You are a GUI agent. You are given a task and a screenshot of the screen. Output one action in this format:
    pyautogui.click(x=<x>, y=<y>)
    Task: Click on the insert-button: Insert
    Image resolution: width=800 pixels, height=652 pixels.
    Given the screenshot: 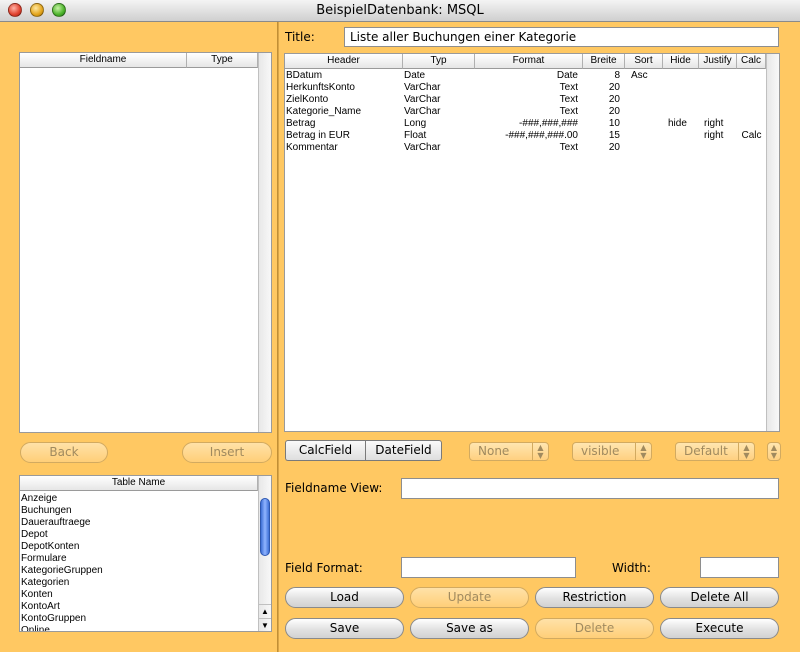 What is the action you would take?
    pyautogui.click(x=227, y=452)
    